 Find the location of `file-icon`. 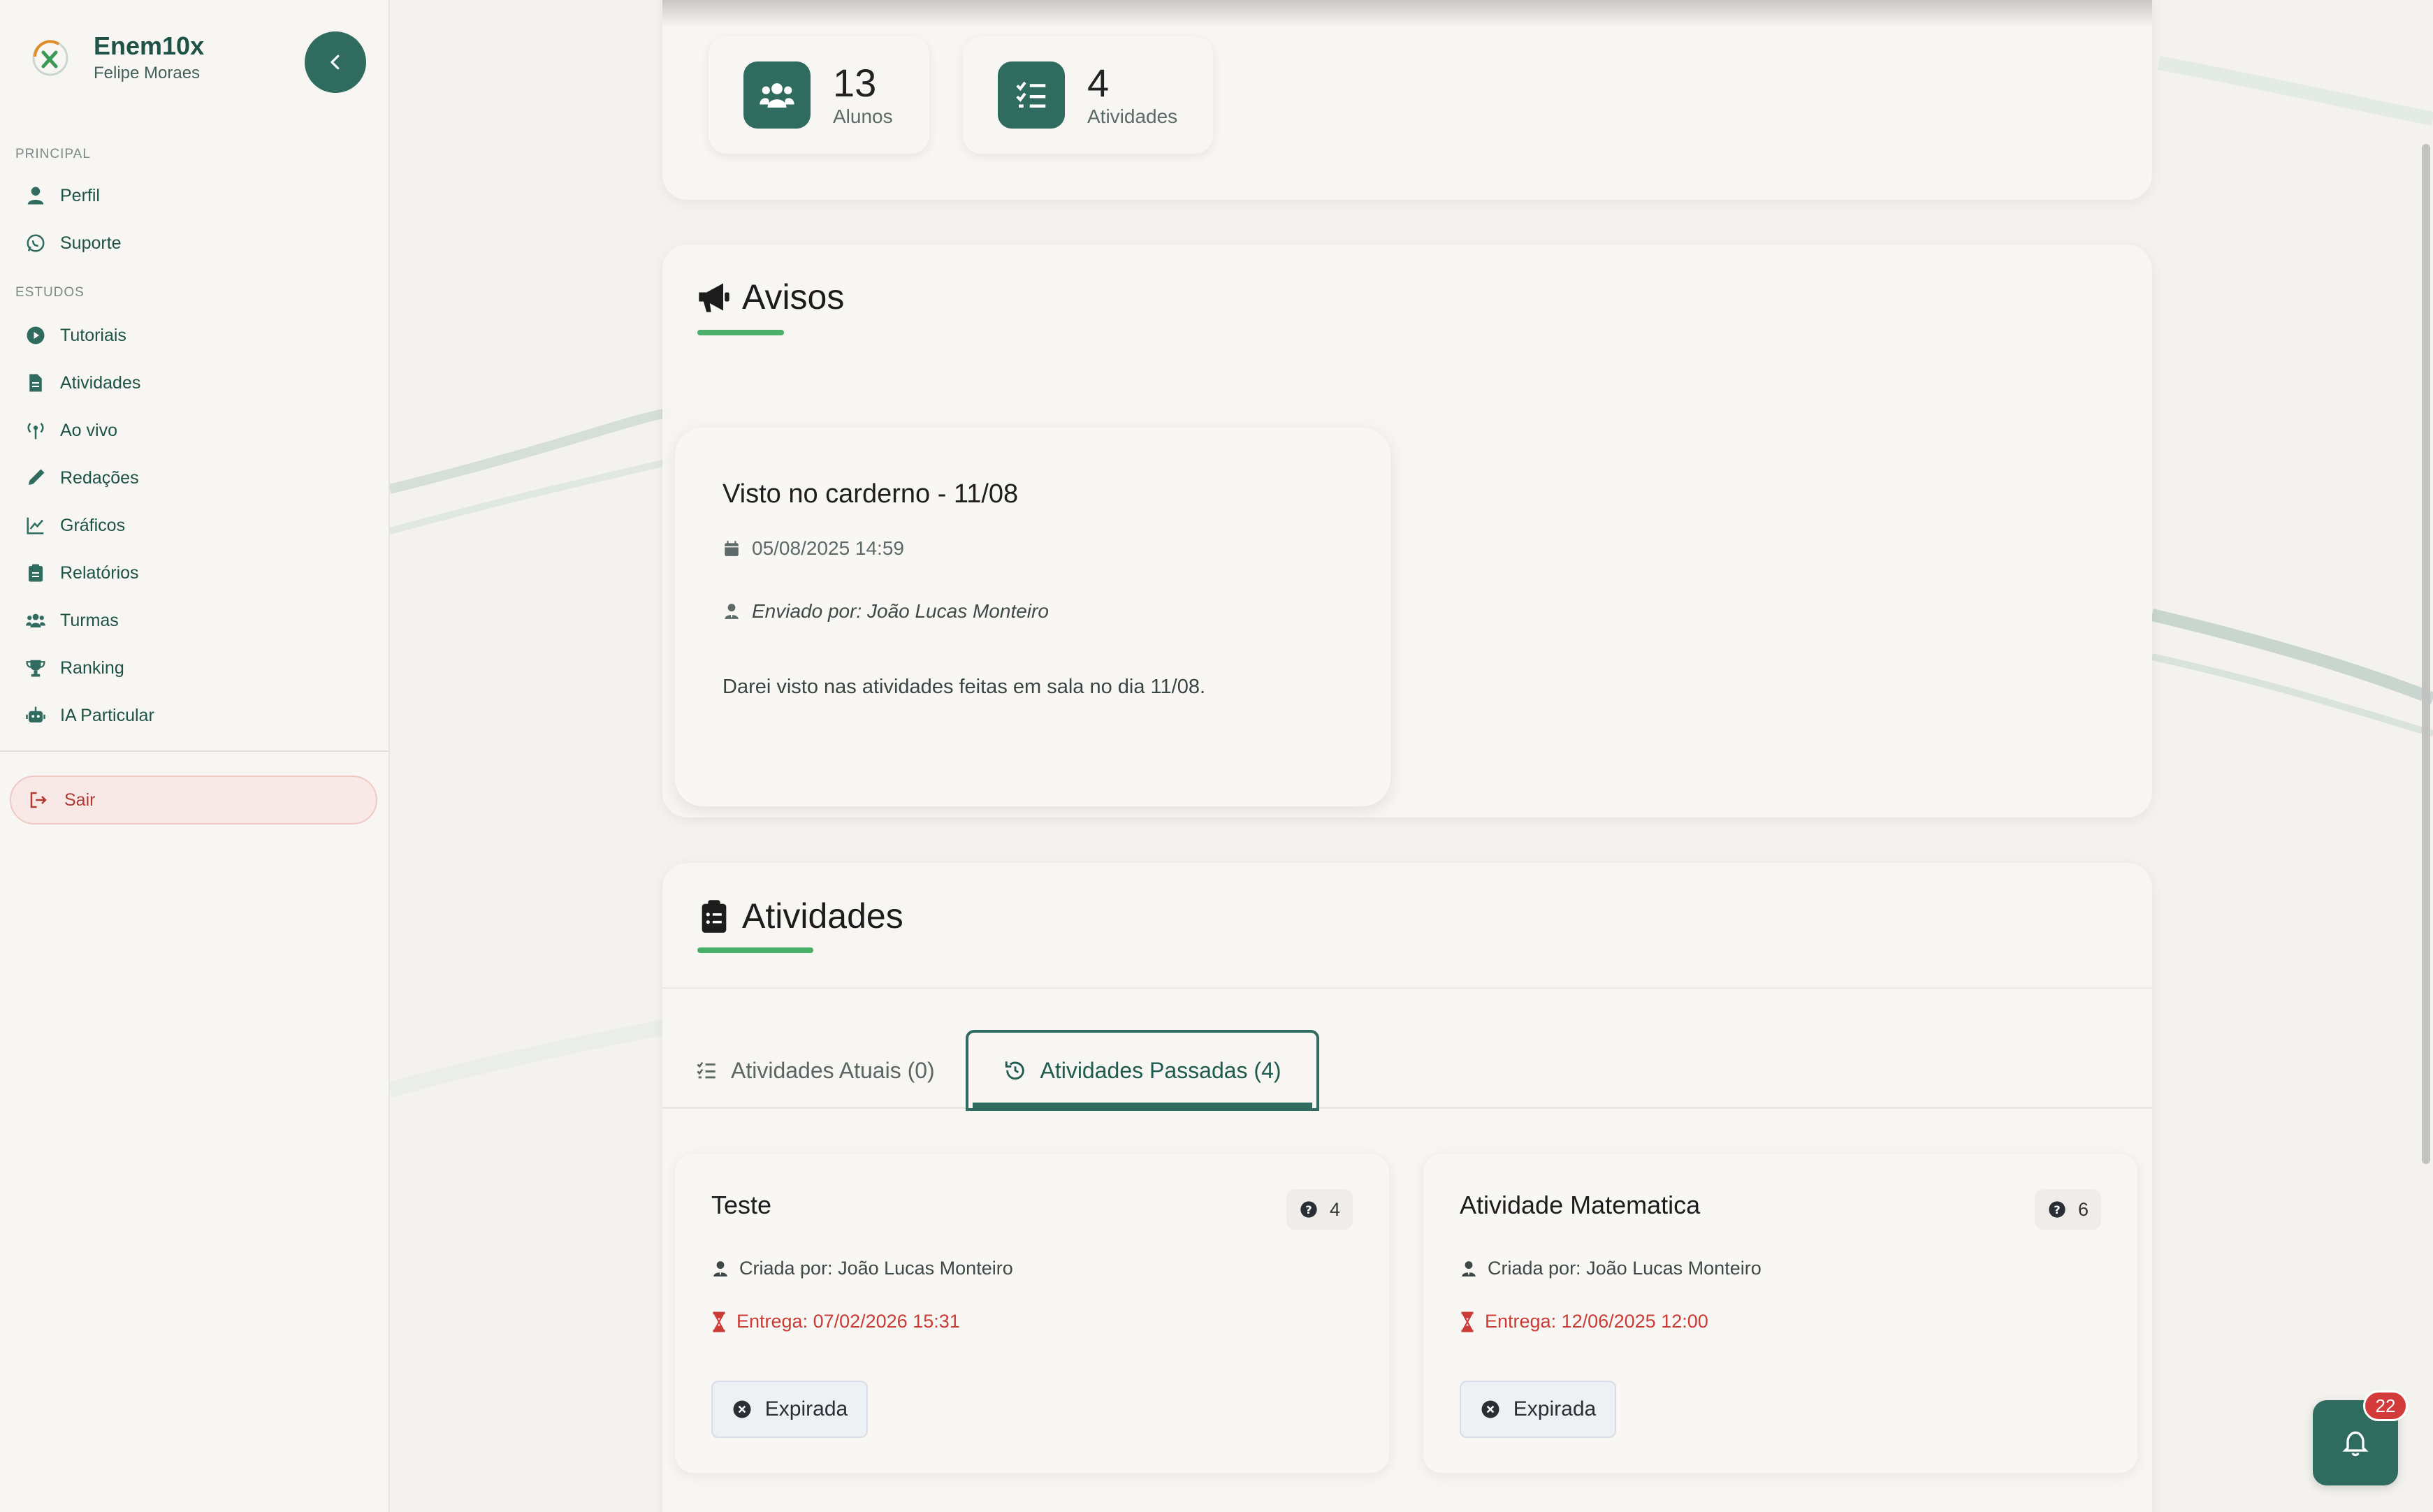

file-icon is located at coordinates (35, 383).